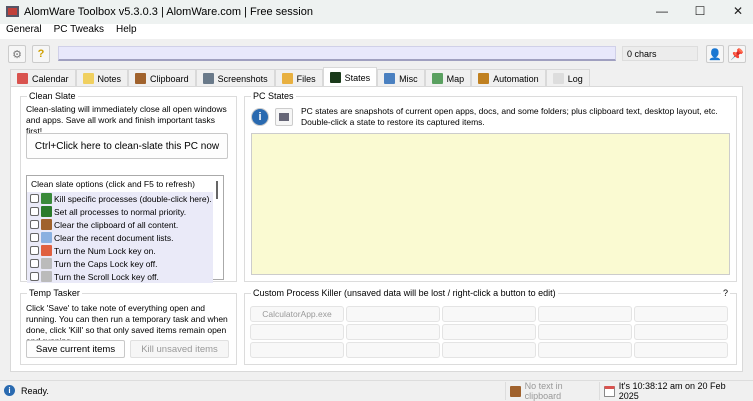 This screenshot has height=401, width=753. Describe the element at coordinates (79, 31) in the screenshot. I see `menu-pc-tweaks: PC Tweaks` at that location.